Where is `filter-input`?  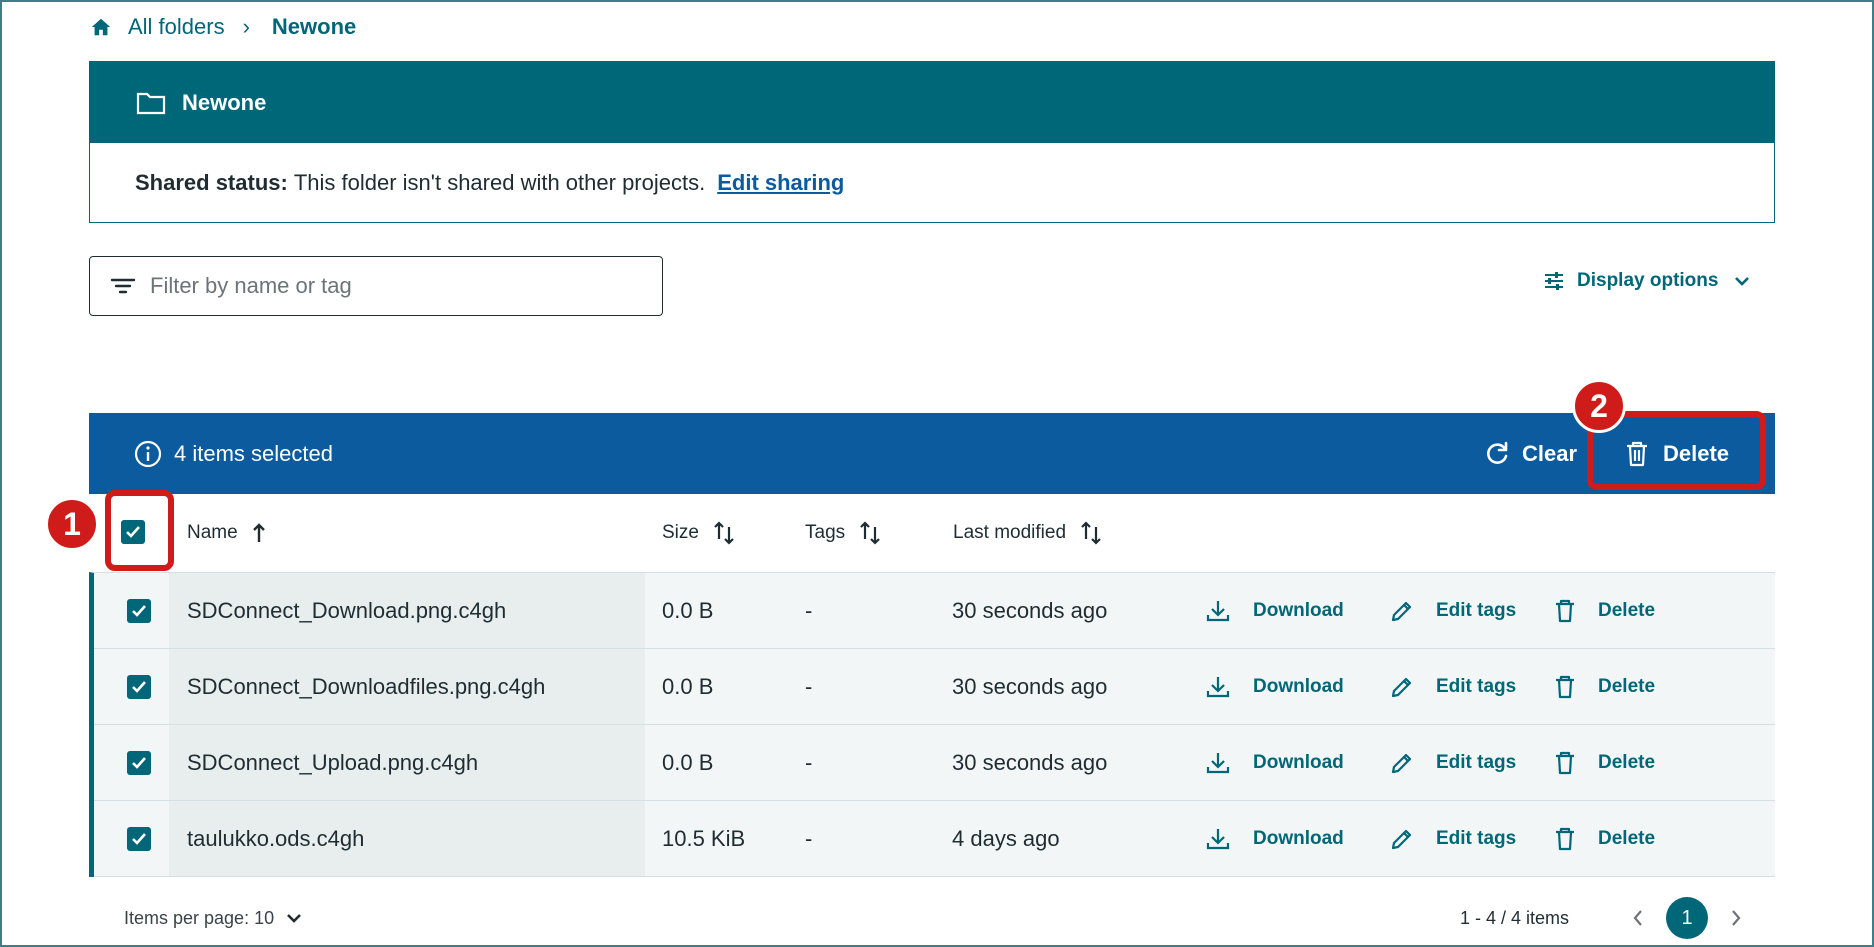 filter-input is located at coordinates (390, 286).